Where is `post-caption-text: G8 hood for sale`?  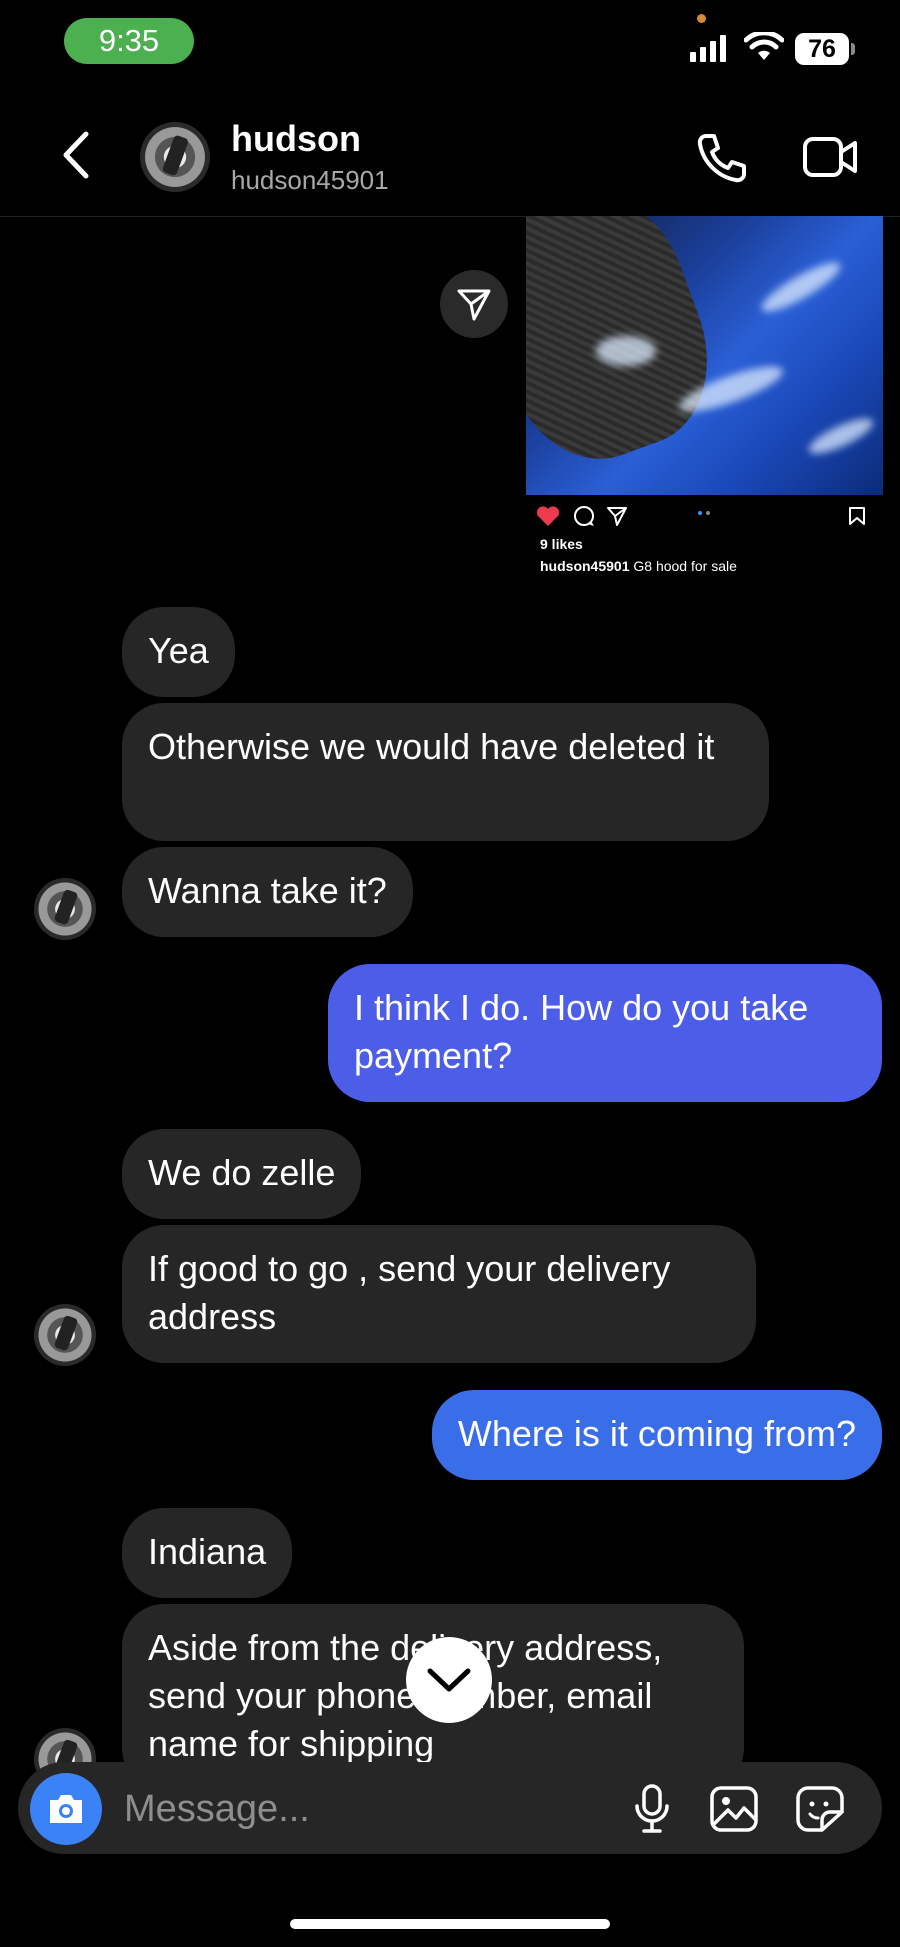 post-caption-text: G8 hood for sale is located at coordinates (685, 566).